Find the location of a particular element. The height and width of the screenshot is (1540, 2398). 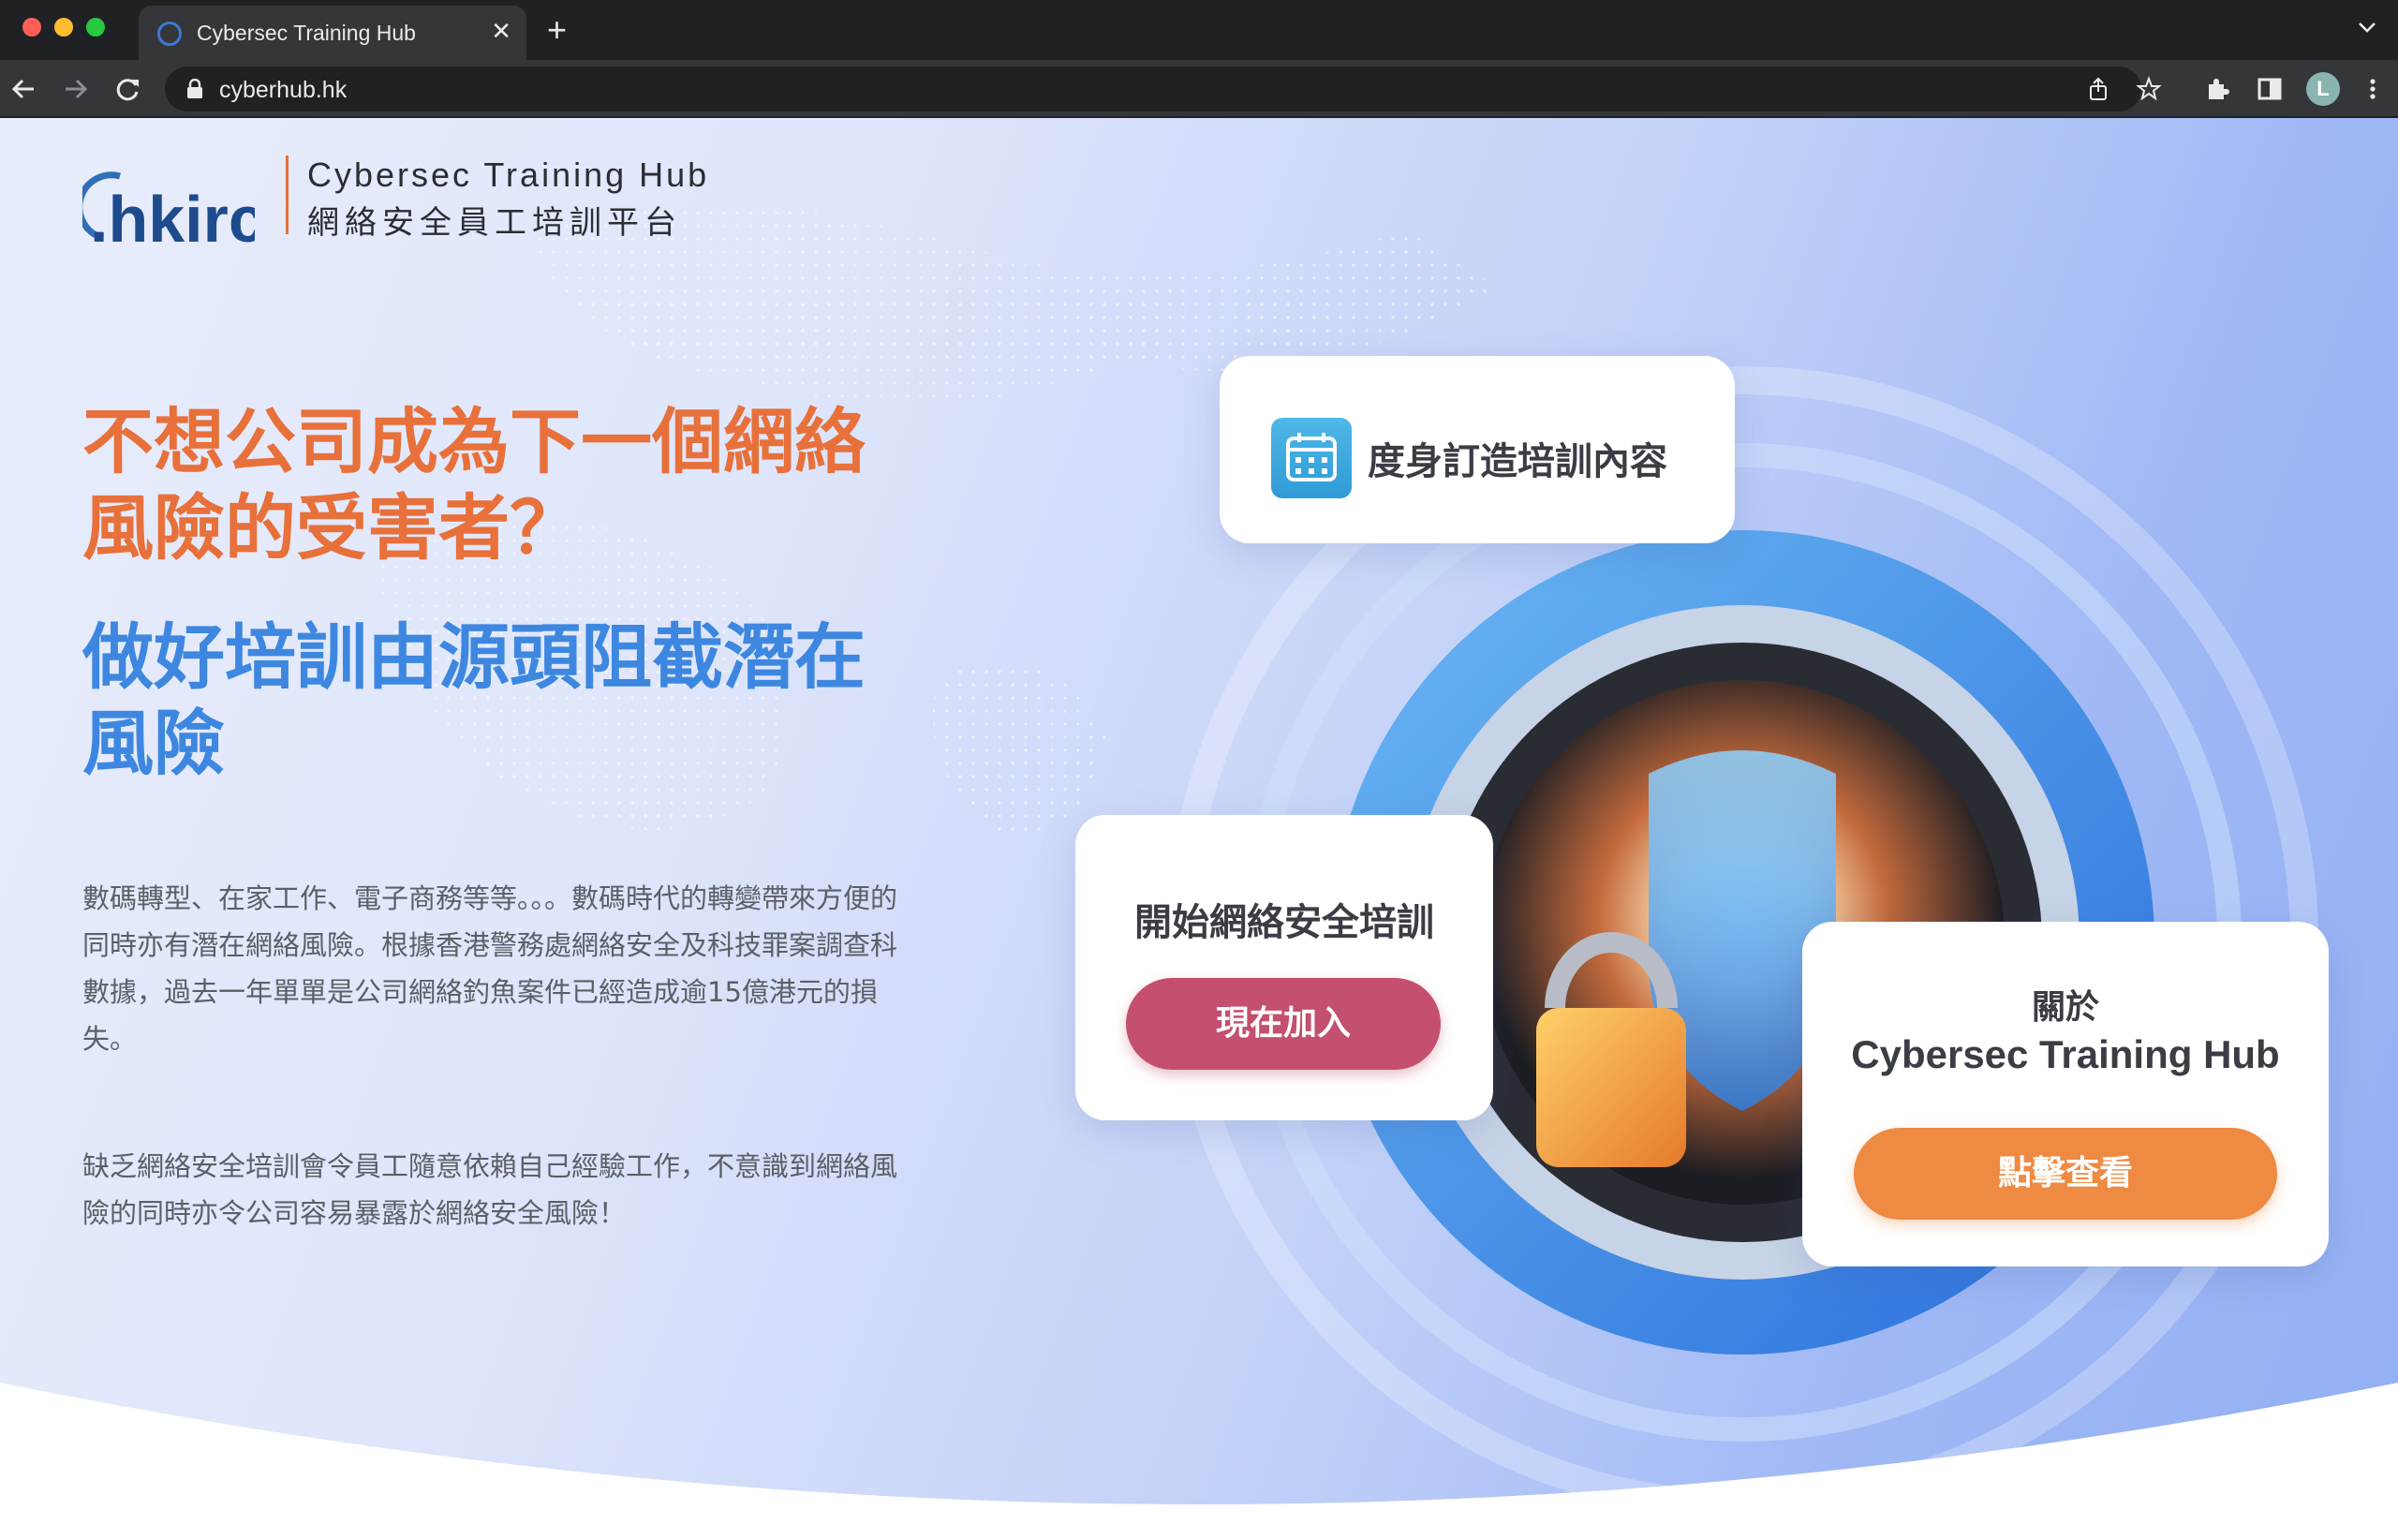

zoom-window-button is located at coordinates (95, 27).